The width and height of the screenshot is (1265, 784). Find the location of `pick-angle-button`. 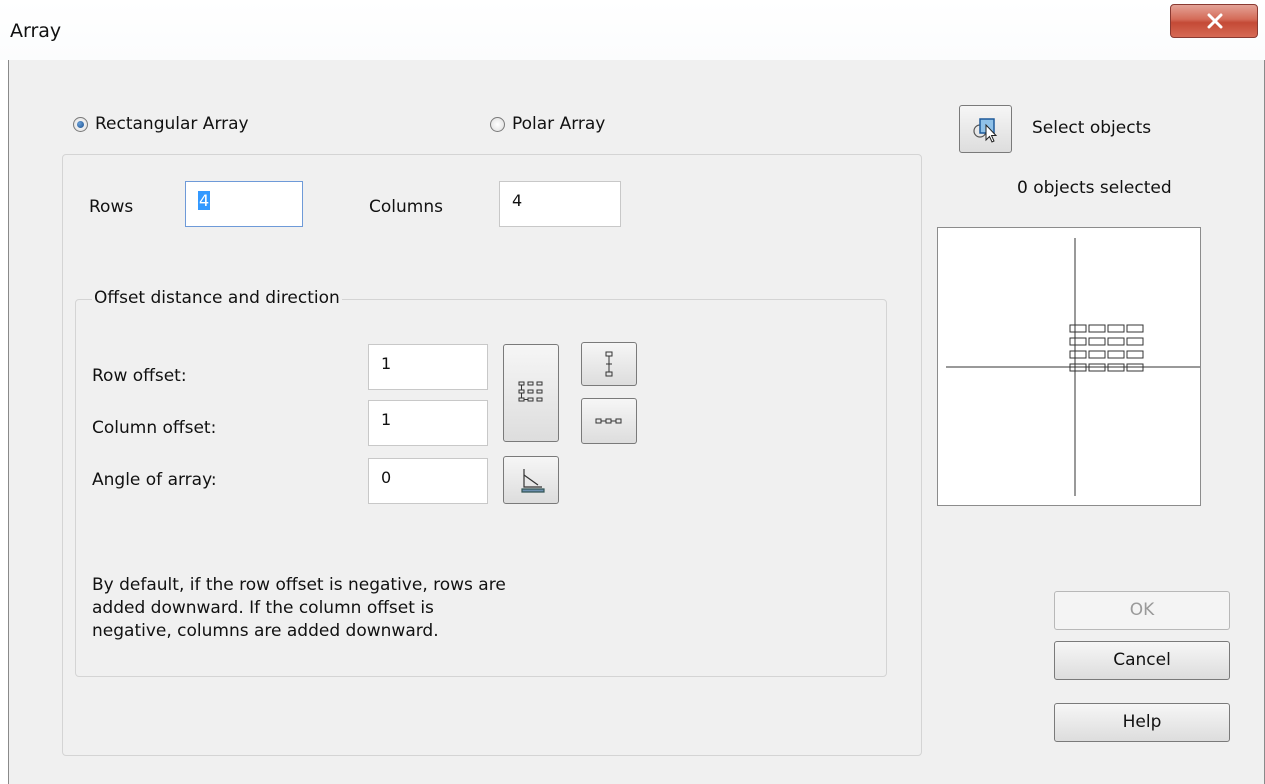

pick-angle-button is located at coordinates (531, 480).